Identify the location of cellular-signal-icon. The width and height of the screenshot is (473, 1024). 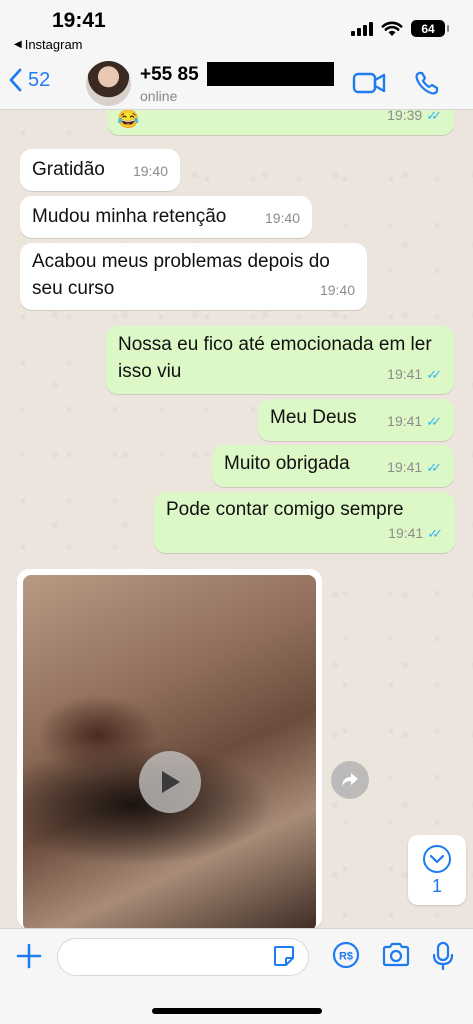
(362, 28).